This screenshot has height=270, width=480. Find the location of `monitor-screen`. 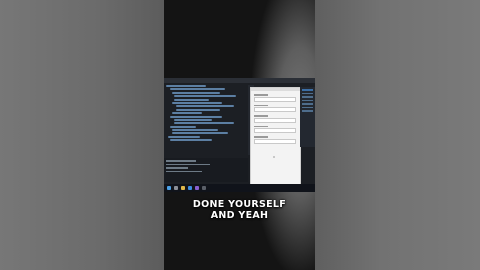

monitor-screen is located at coordinates (239, 135).